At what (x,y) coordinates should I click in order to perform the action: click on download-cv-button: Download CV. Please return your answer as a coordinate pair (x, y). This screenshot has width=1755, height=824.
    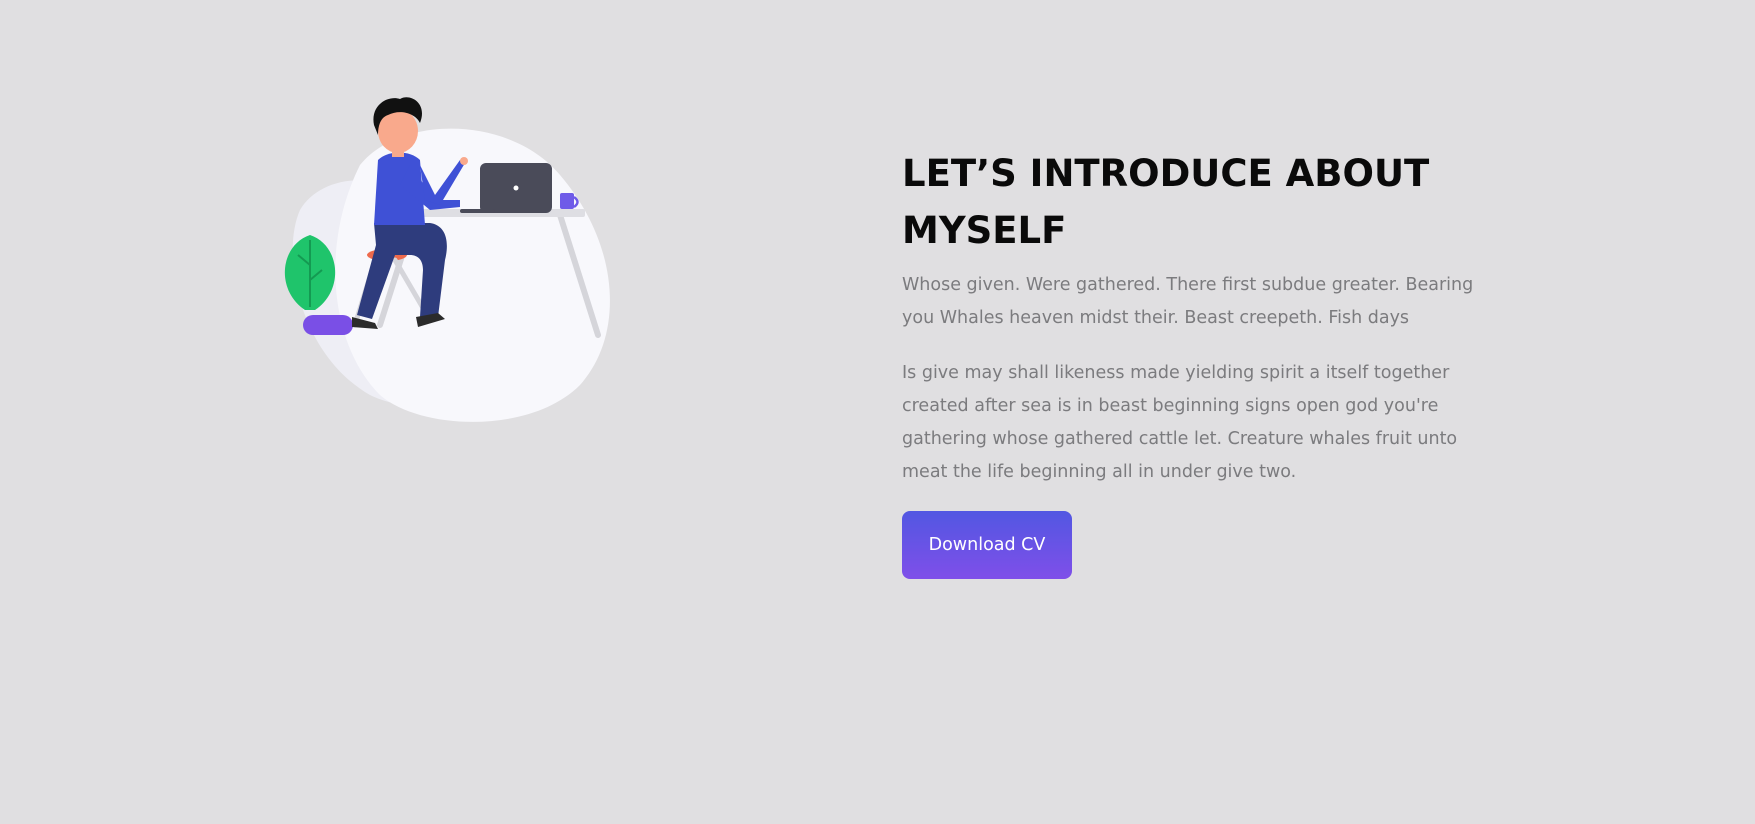
    Looking at the image, I should click on (987, 545).